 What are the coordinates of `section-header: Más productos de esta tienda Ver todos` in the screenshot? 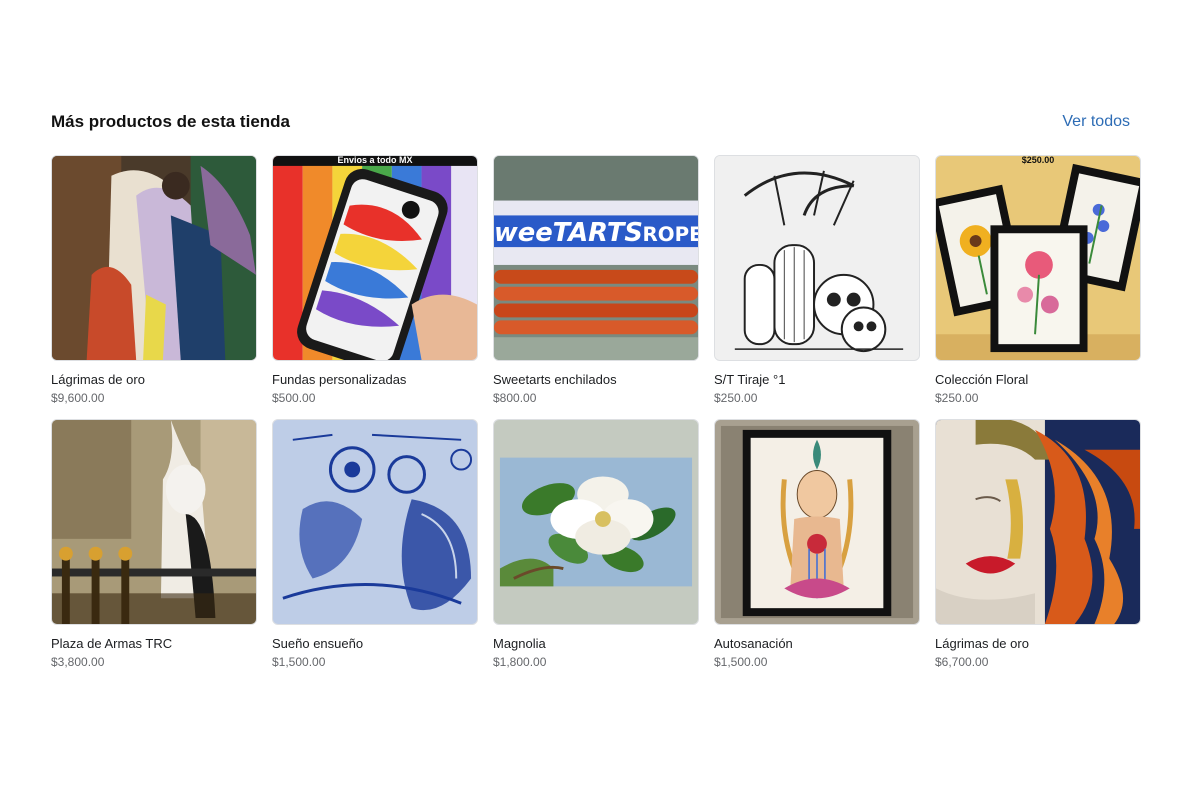 It's located at (595, 123).